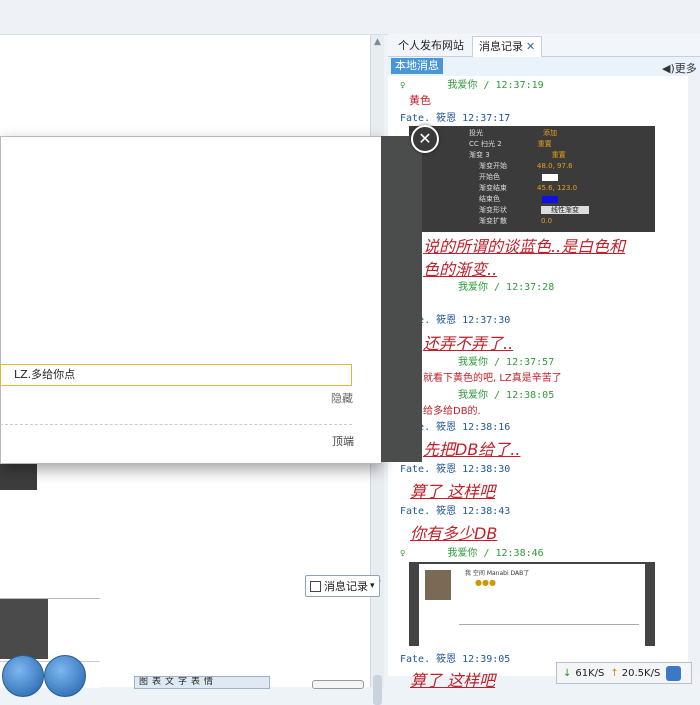  What do you see at coordinates (614, 673) in the screenshot?
I see `upload-arrow-icon: ↑` at bounding box center [614, 673].